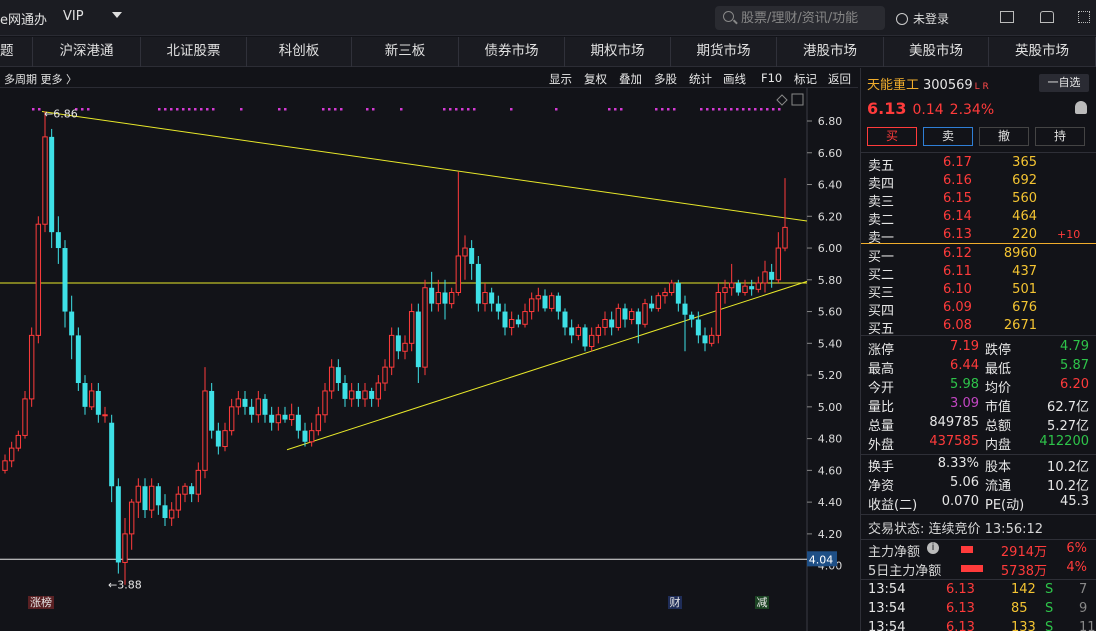  I want to click on y-tick-label: 4.40, so click(830, 502).